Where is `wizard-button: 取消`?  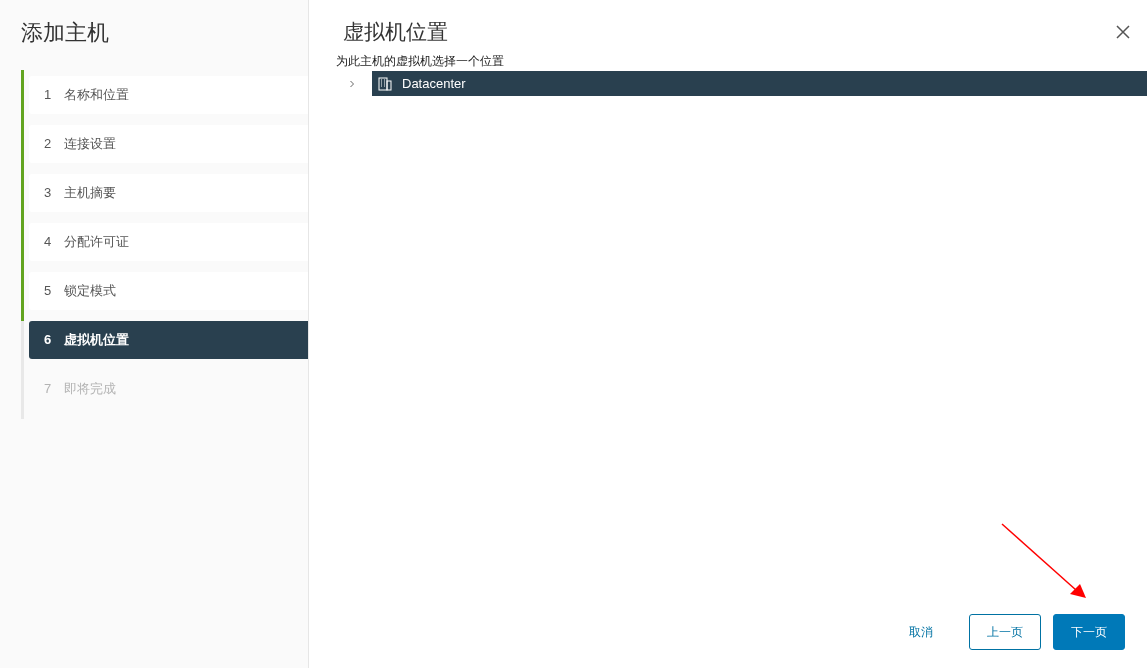
wizard-button: 取消 is located at coordinates (921, 632).